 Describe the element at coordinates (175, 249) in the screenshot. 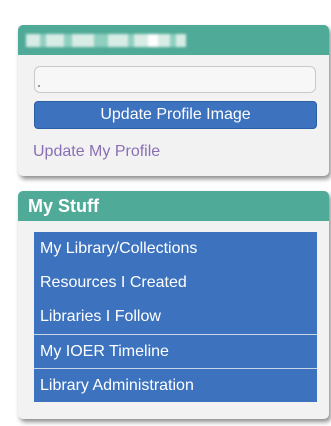

I see `my-stuff-item-library-collections: My Library/Collections` at that location.